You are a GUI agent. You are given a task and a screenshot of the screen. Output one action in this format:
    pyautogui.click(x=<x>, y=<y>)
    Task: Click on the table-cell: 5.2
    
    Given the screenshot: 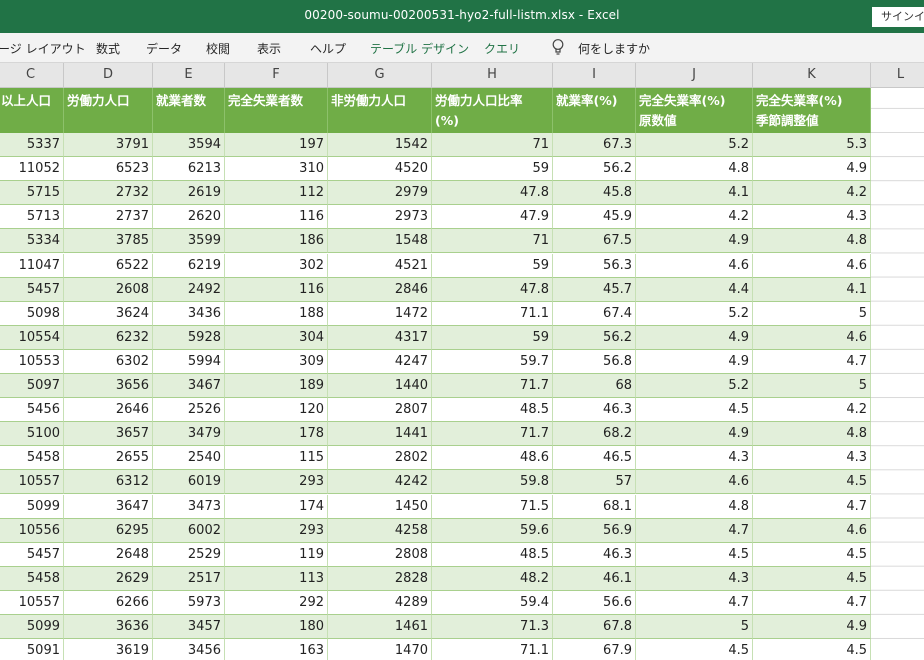 What is the action you would take?
    pyautogui.click(x=694, y=386)
    